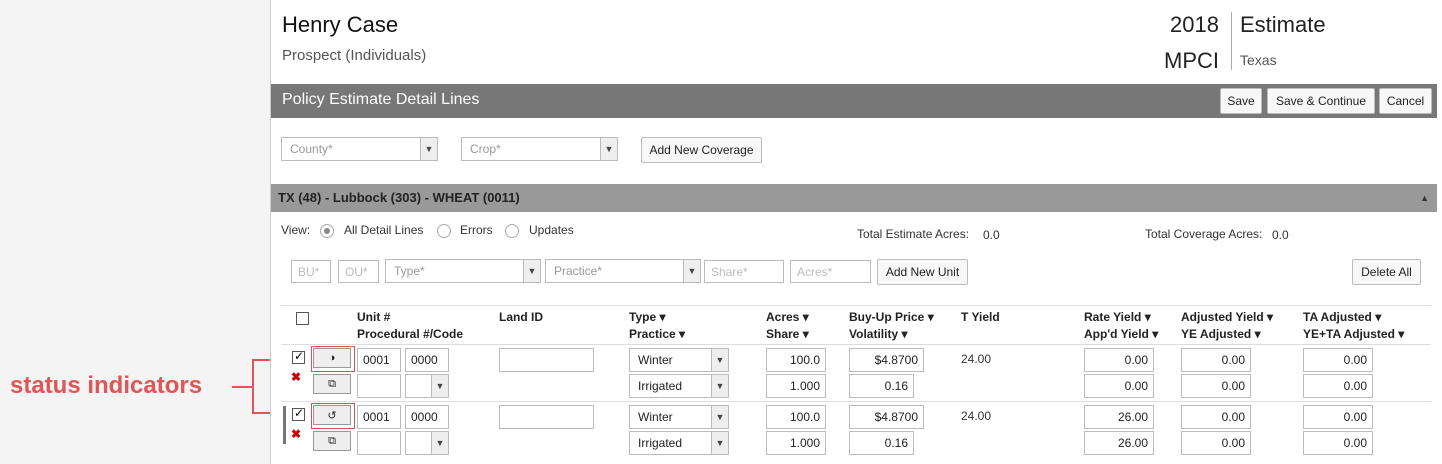  What do you see at coordinates (856, 401) in the screenshot?
I see `row-divider` at bounding box center [856, 401].